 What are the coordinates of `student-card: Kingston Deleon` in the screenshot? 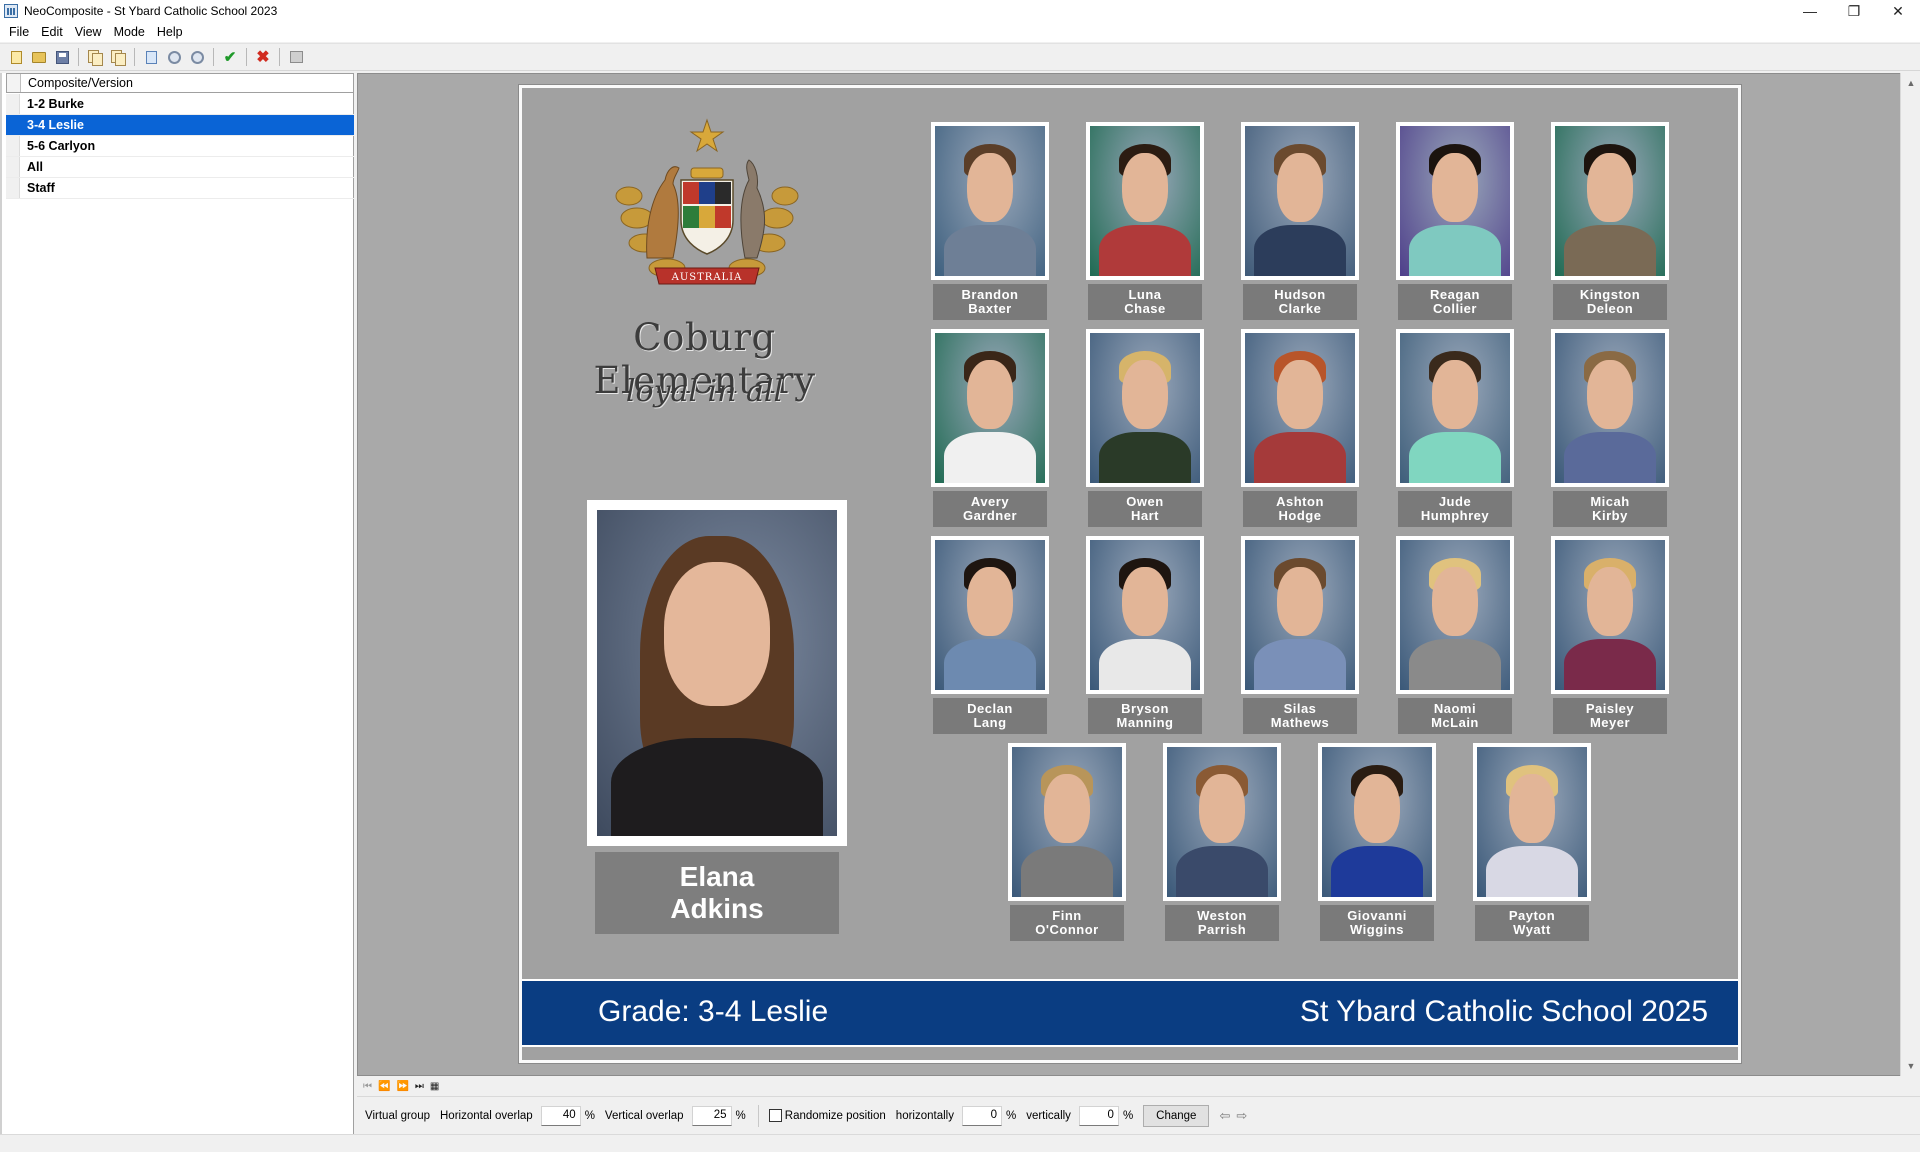 It's located at (1610, 221).